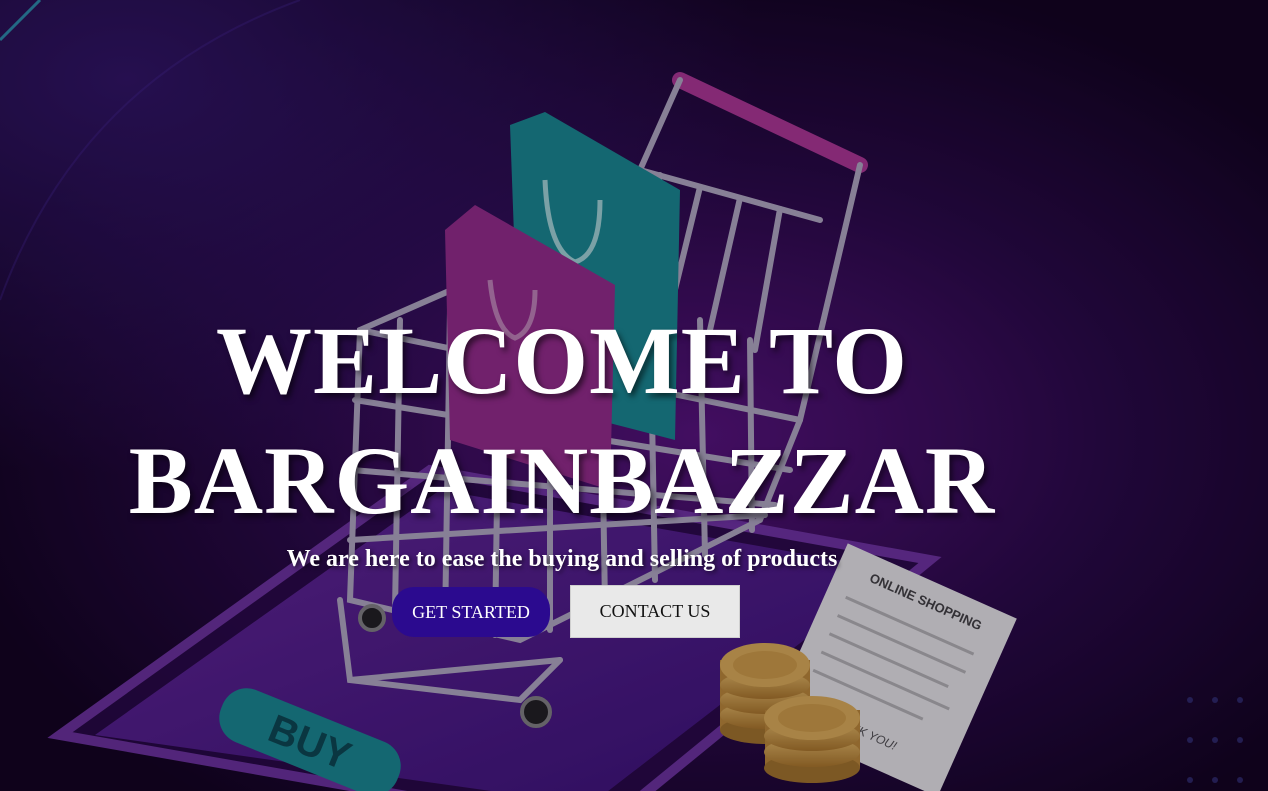 The image size is (1268, 791). What do you see at coordinates (655, 611) in the screenshot?
I see `contact-us-button: CONTACT US` at bounding box center [655, 611].